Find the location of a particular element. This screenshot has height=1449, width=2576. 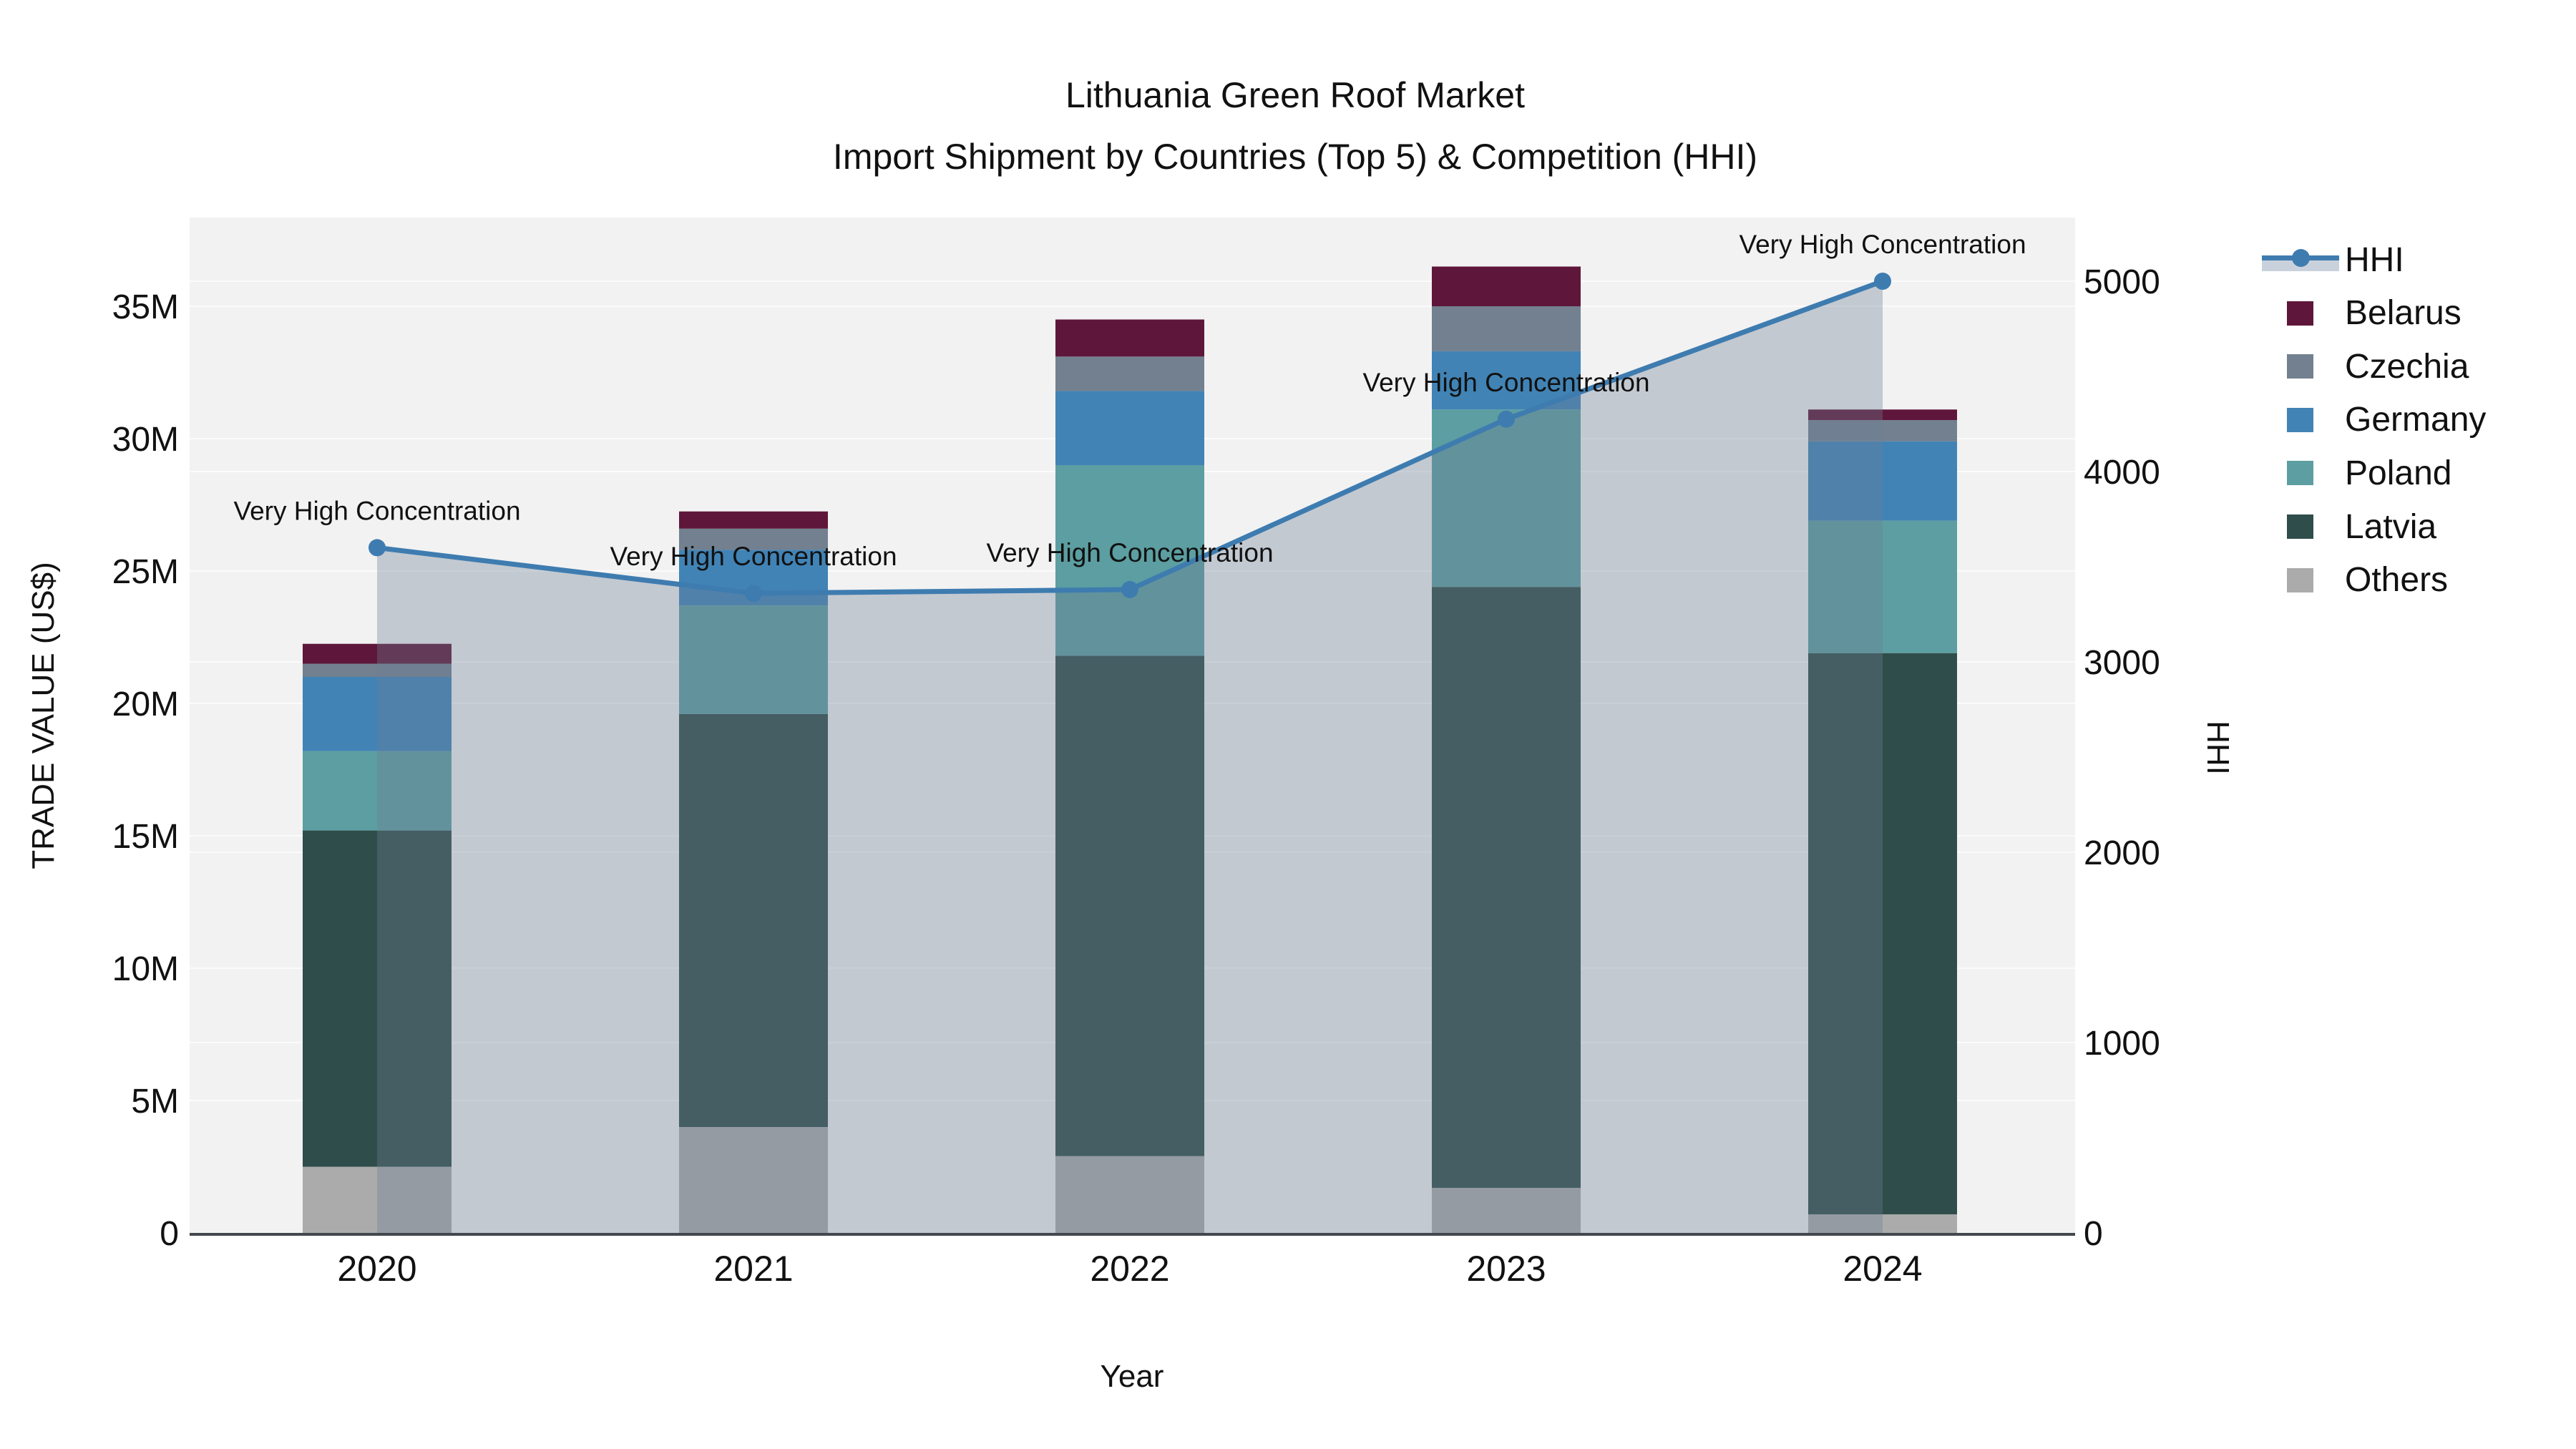

legend-label: Czechia is located at coordinates (2407, 366).